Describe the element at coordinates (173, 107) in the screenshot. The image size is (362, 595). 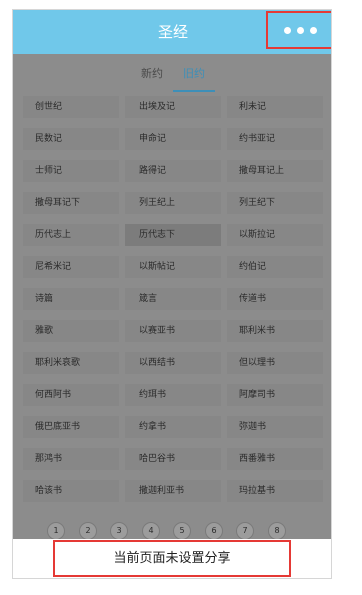
I see `book-item: 出埃及记` at that location.